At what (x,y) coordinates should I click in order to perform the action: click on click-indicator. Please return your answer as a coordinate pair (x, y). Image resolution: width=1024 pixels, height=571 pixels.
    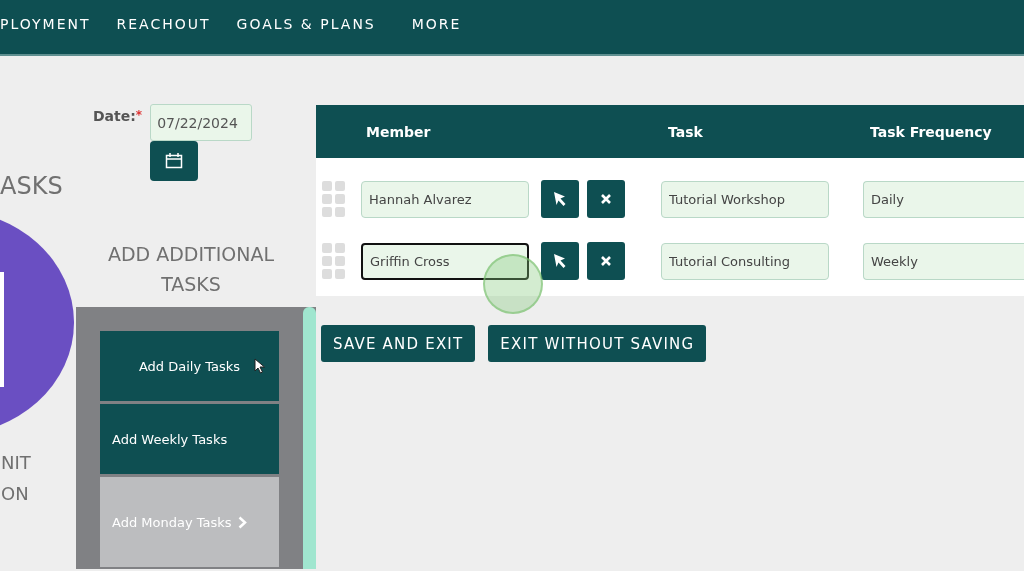
    Looking at the image, I should click on (513, 284).